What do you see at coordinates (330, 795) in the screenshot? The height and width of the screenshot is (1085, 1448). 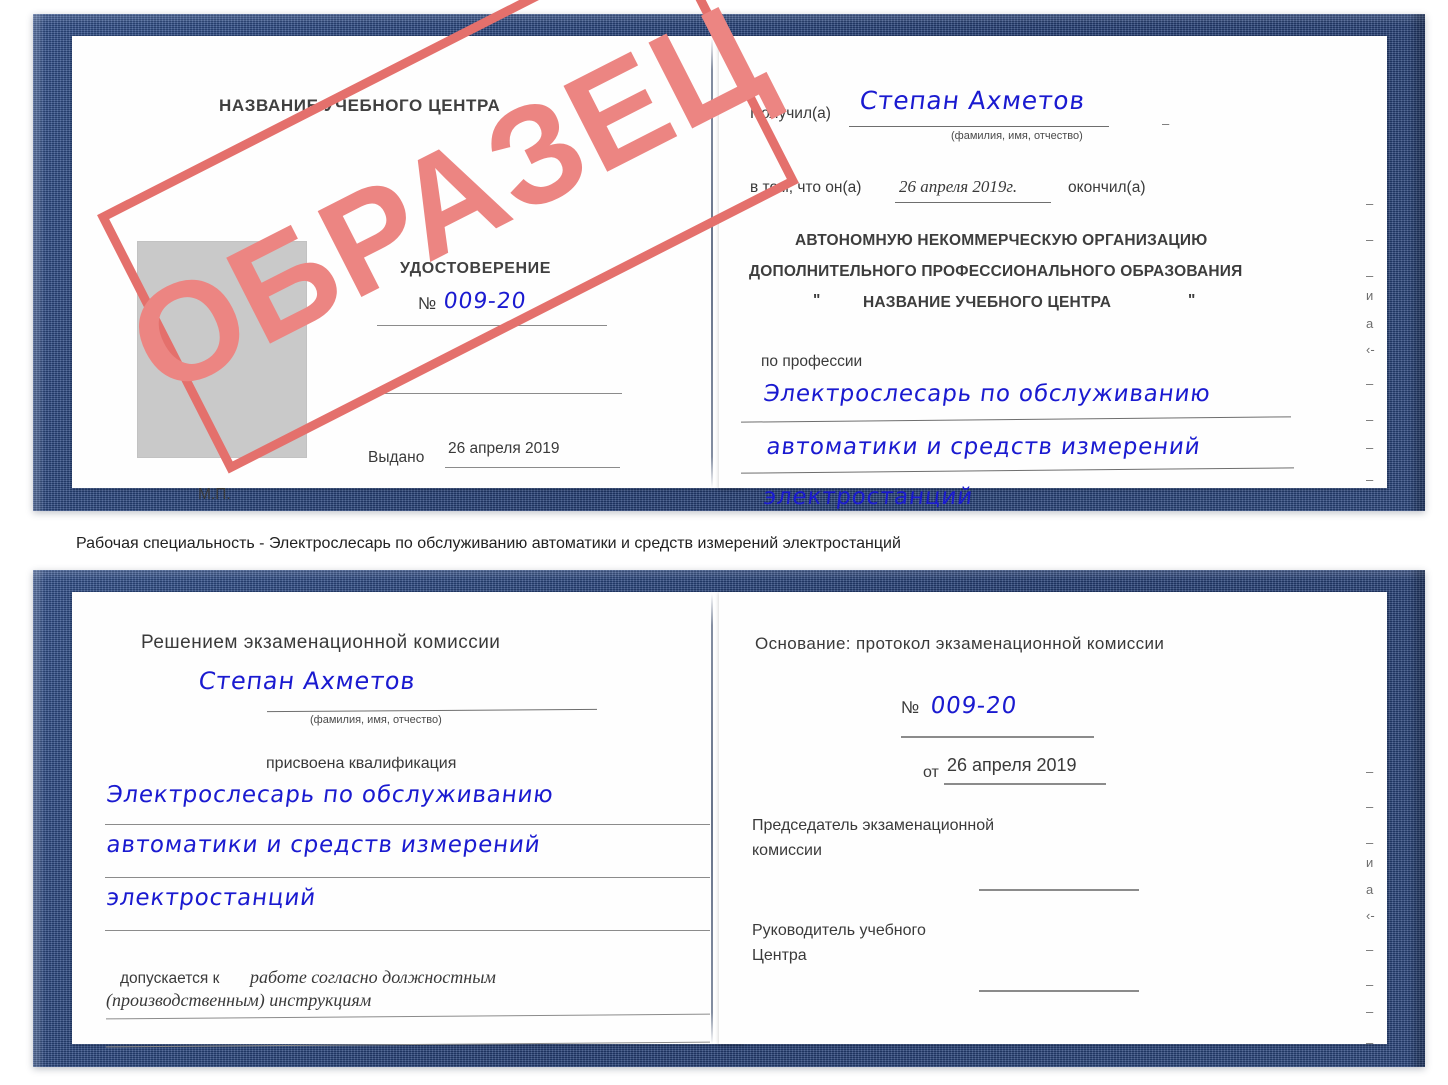 I see `qualification-line-1: Электрослесарь по обслуживанию` at bounding box center [330, 795].